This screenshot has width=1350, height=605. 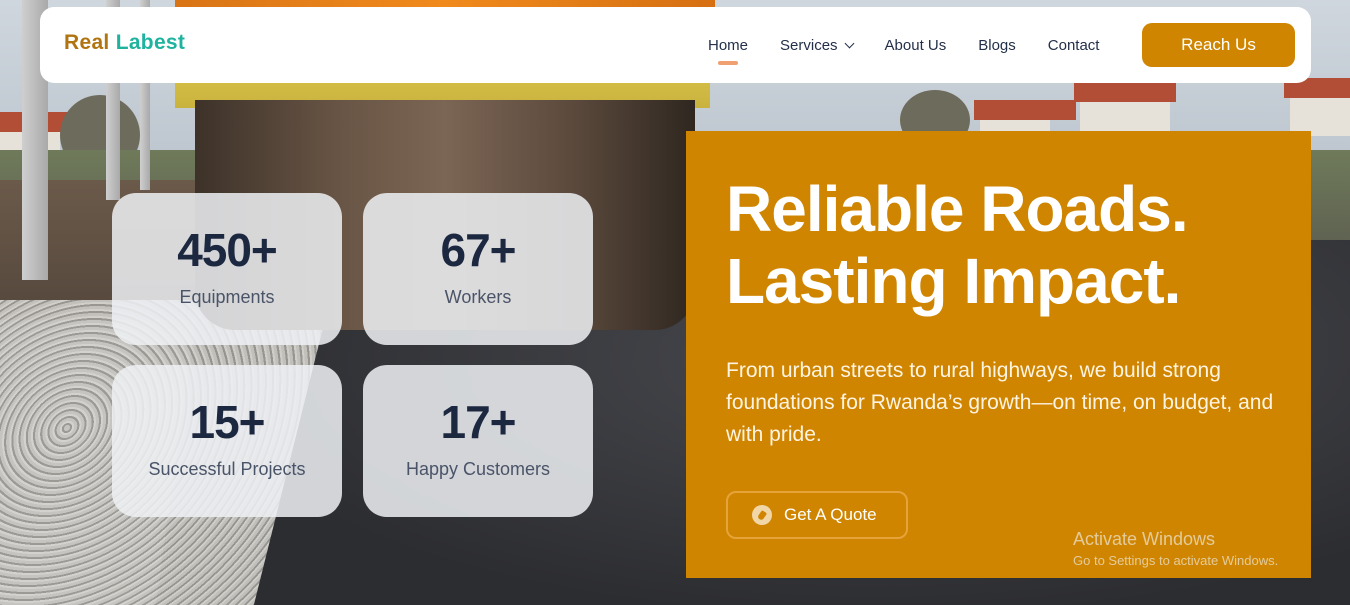 What do you see at coordinates (1144, 539) in the screenshot?
I see `watermark-title: Activate Windows` at bounding box center [1144, 539].